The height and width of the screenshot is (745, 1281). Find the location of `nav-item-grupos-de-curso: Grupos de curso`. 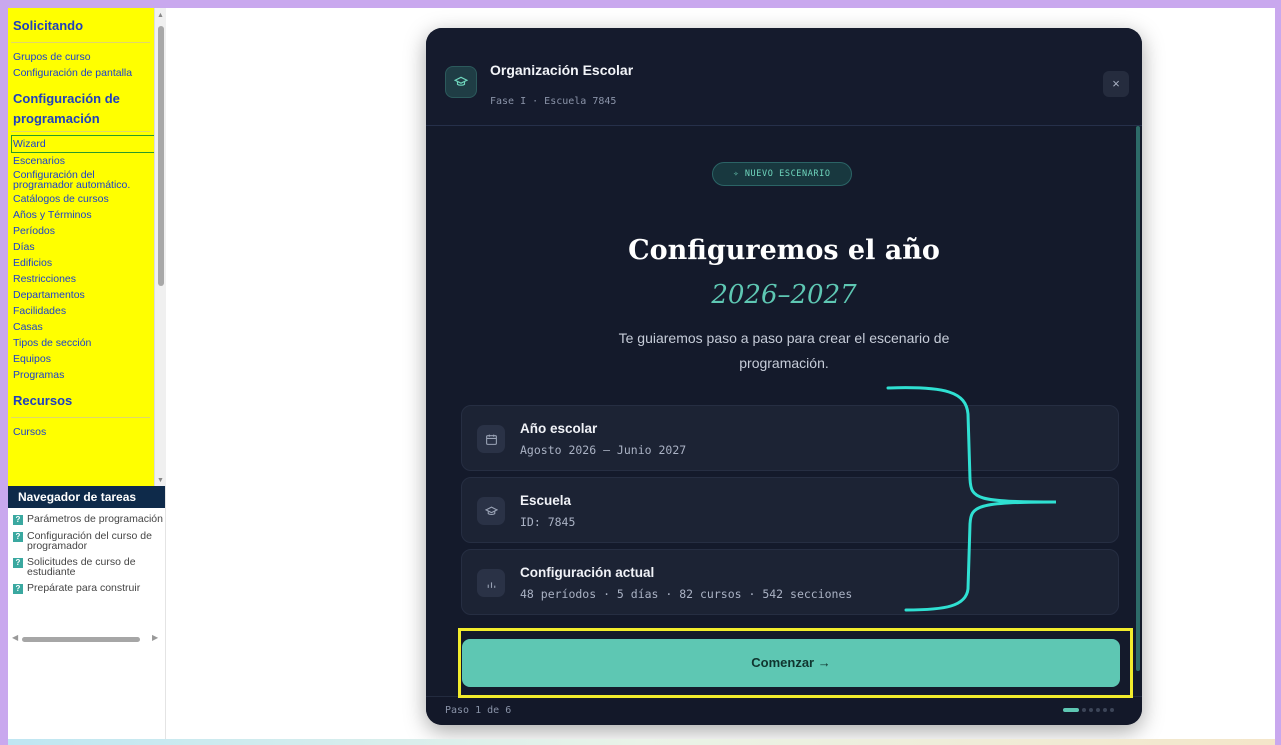

nav-item-grupos-de-curso: Grupos de curso is located at coordinates (81, 57).